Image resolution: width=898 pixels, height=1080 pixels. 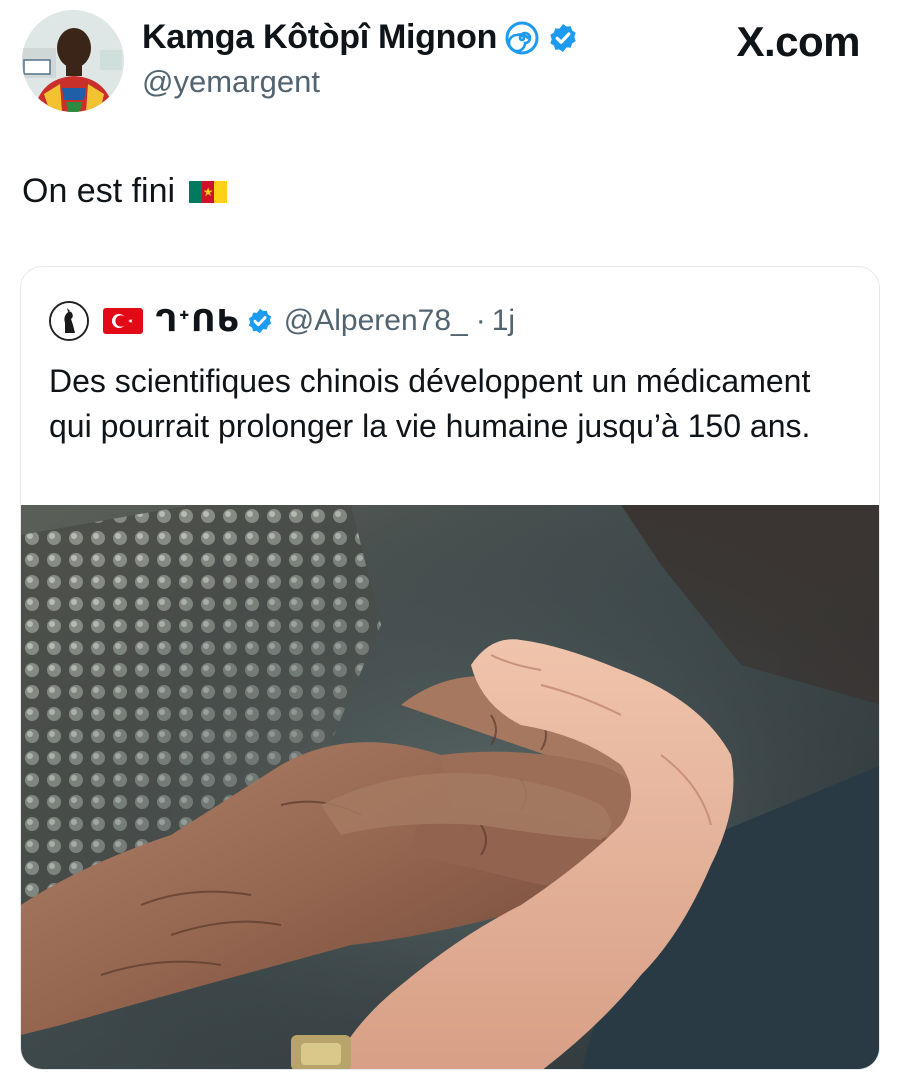 What do you see at coordinates (73, 61) in the screenshot?
I see `author-avatar` at bounding box center [73, 61].